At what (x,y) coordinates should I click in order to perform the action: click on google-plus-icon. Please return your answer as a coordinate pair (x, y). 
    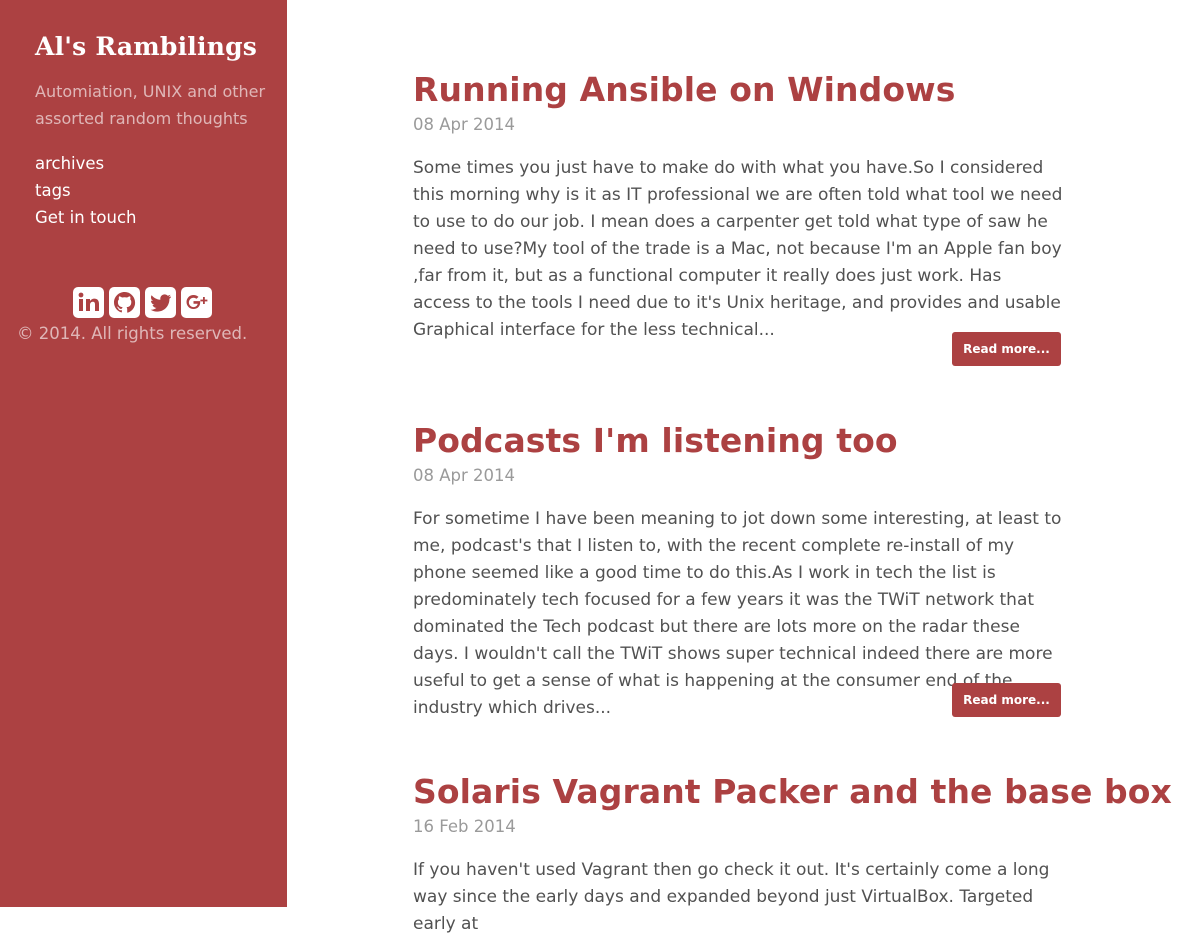
    Looking at the image, I should click on (197, 302).